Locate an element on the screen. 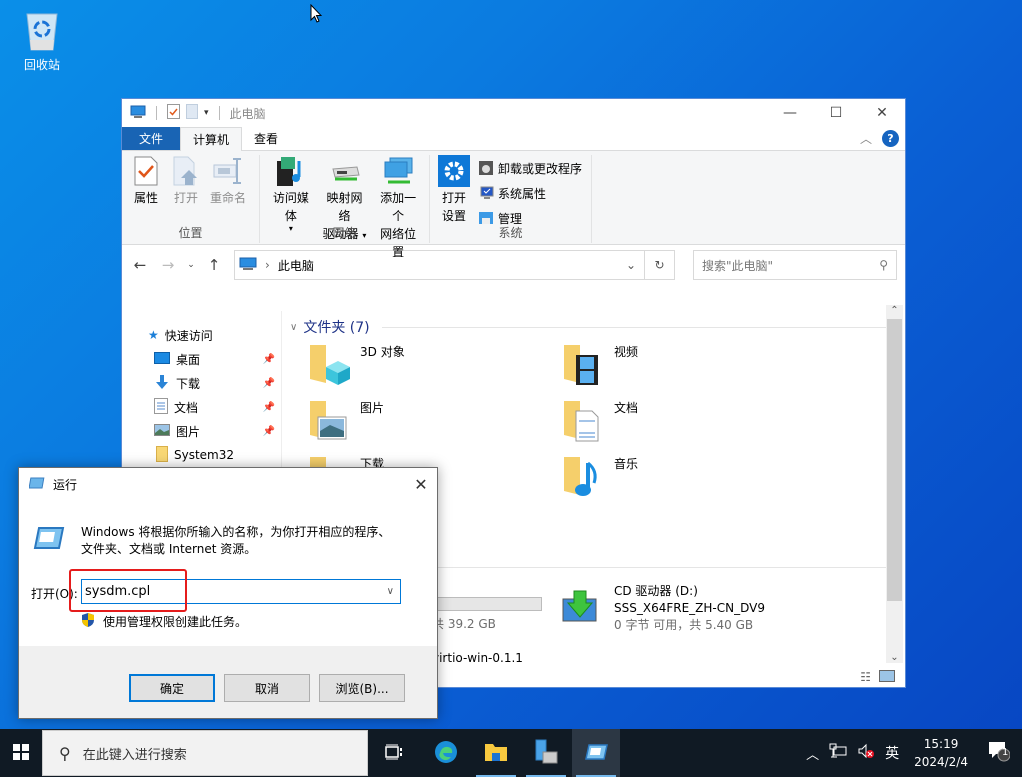 This screenshot has height=777, width=1022. open-icon is located at coordinates (186, 171).